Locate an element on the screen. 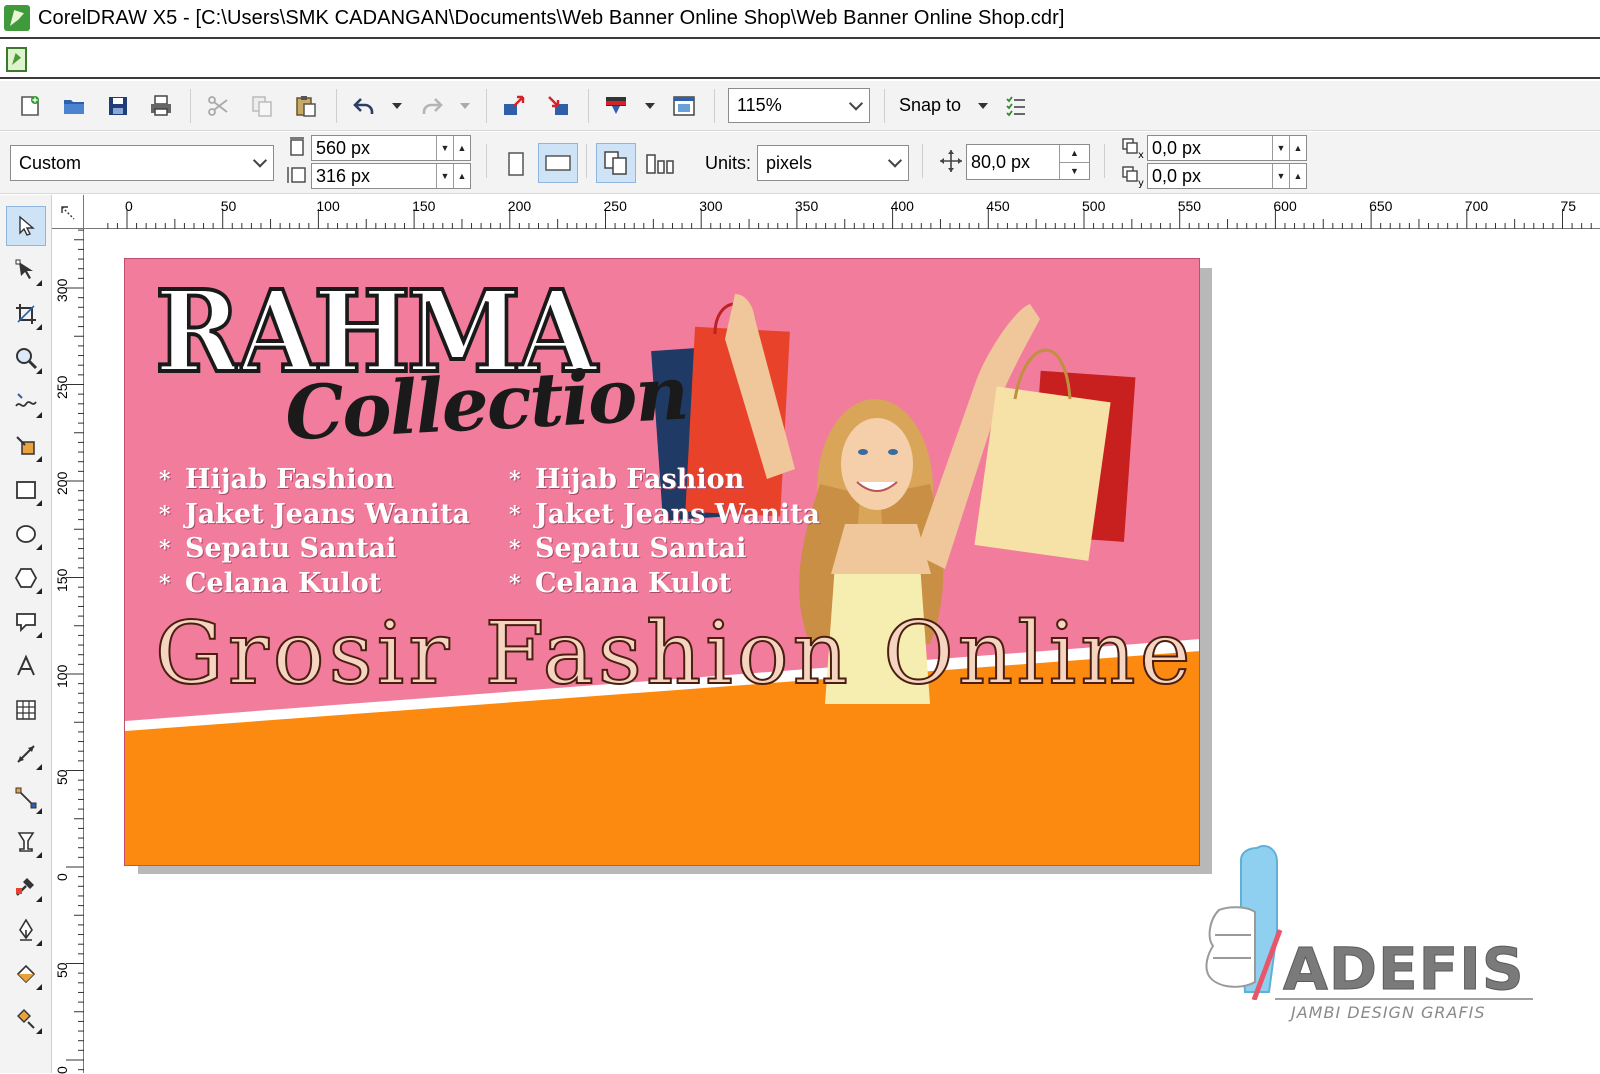 The height and width of the screenshot is (1074, 1600). blend-tool is located at coordinates (26, 842).